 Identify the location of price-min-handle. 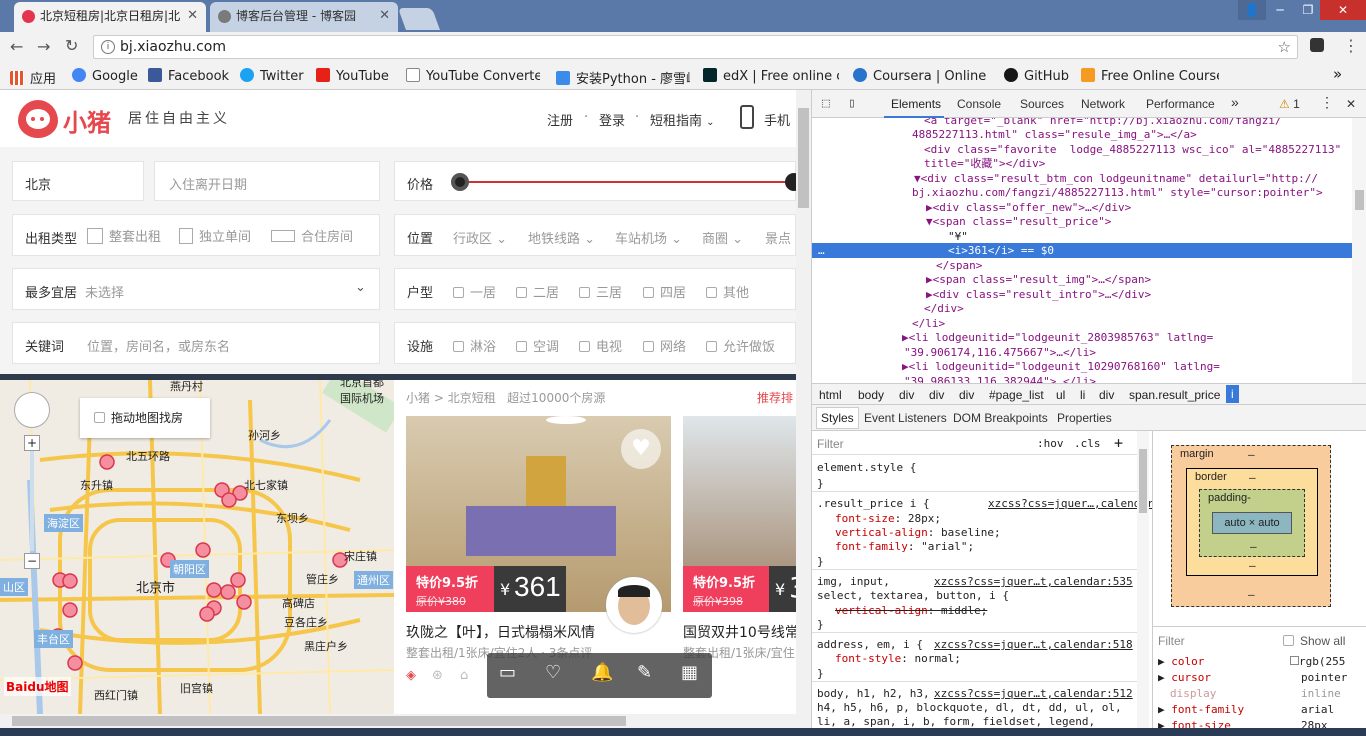
(460, 182).